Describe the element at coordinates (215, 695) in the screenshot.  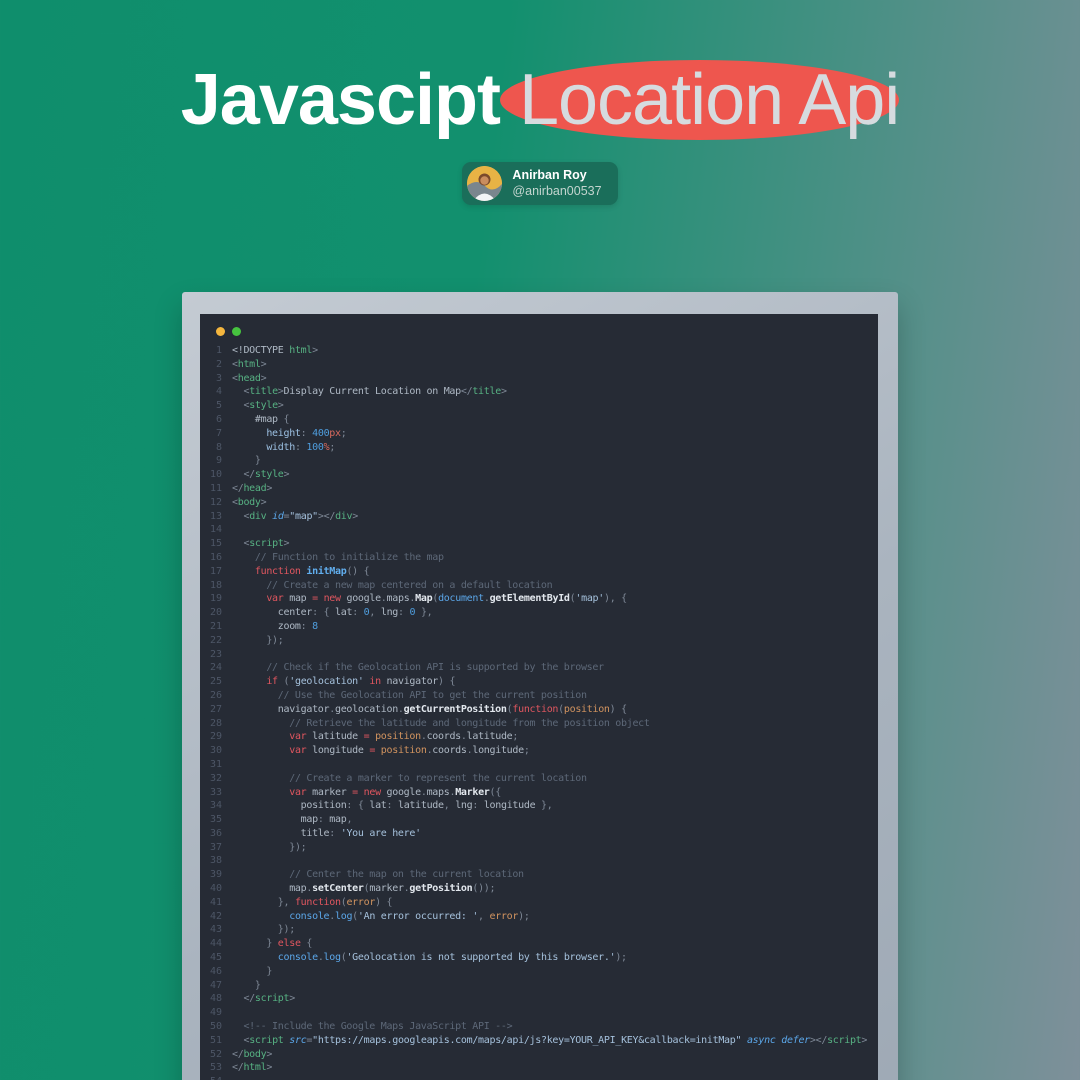
I see `line-number: 26` at that location.